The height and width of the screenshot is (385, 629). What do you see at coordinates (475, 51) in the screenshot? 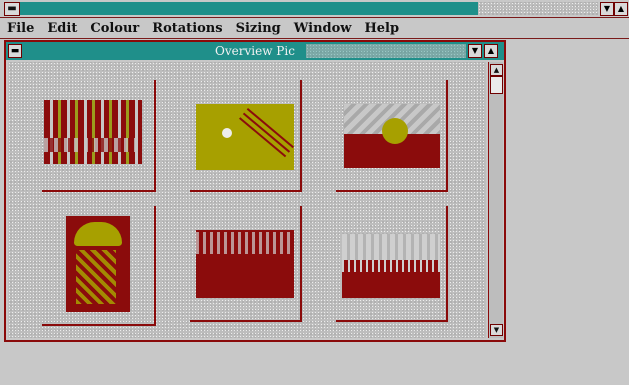
I see `child-minimize-button: ▼` at bounding box center [475, 51].